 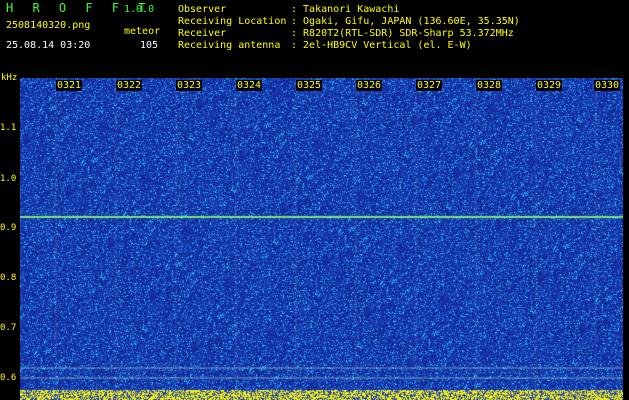 What do you see at coordinates (8, 278) in the screenshot?
I see `freq-tick-label: 0.8` at bounding box center [8, 278].